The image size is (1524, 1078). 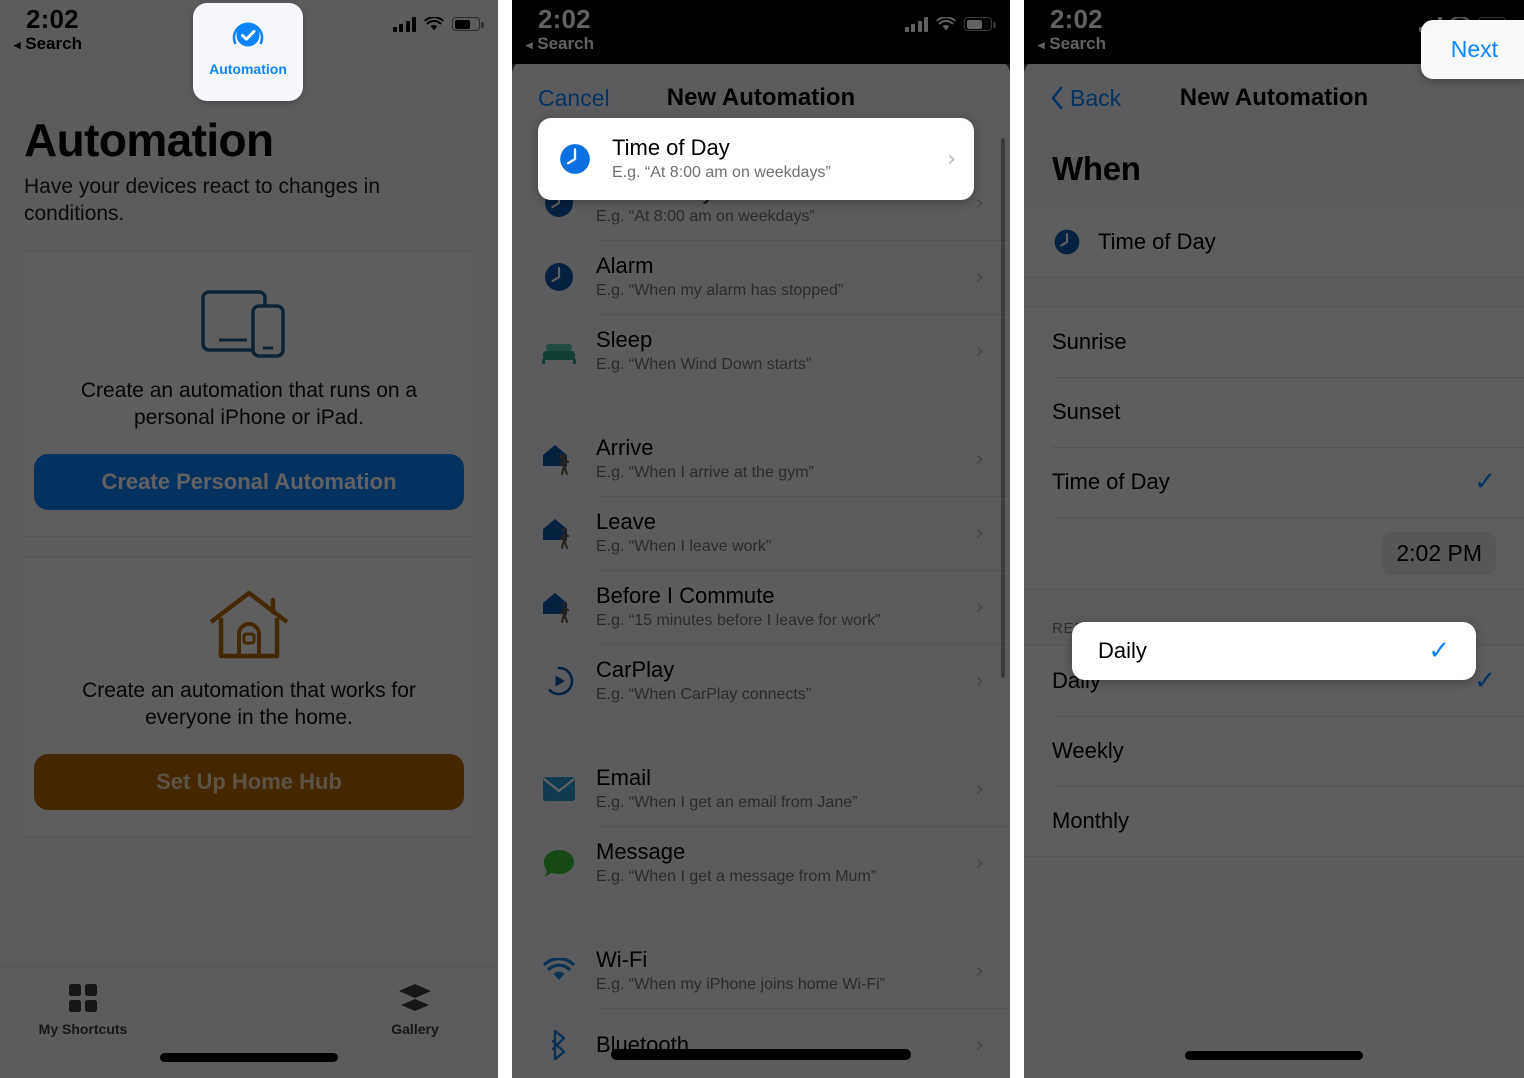 What do you see at coordinates (243, 324) in the screenshot?
I see `devices-ipad-iphone-icon` at bounding box center [243, 324].